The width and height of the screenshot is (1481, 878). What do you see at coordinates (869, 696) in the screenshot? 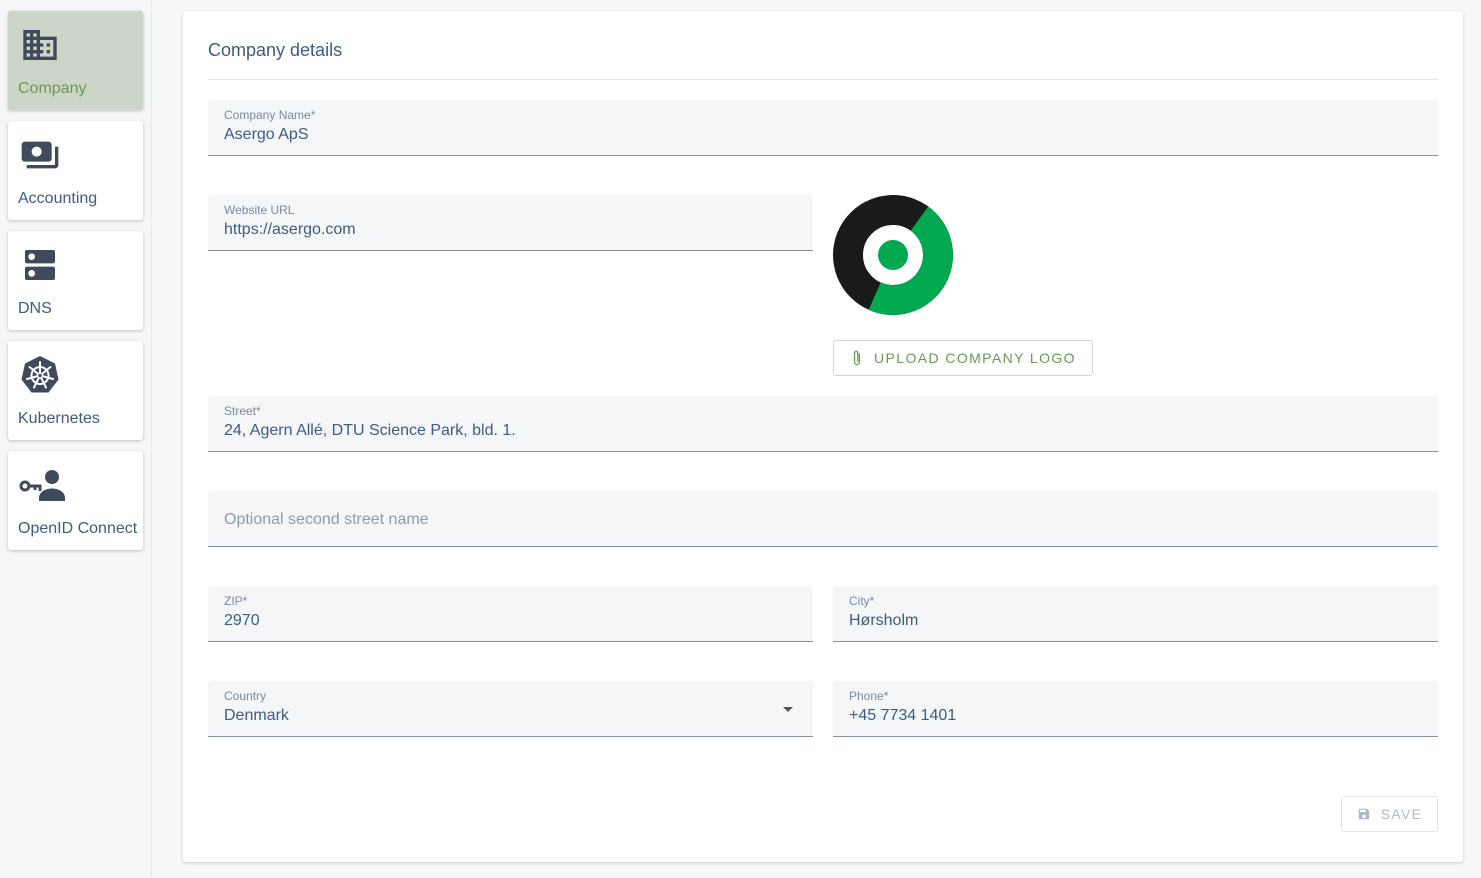
I see `field-label: Phone*` at bounding box center [869, 696].